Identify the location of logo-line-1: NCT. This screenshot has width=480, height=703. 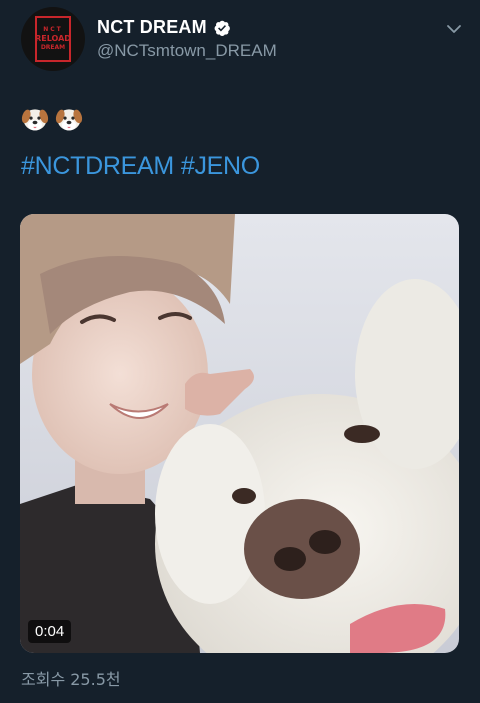
(53, 29).